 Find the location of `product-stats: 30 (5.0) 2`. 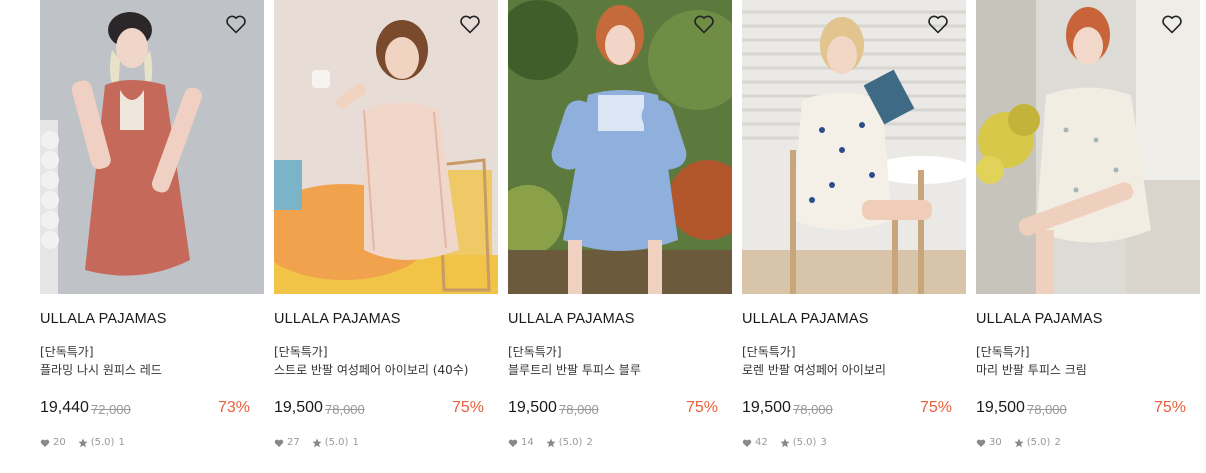

product-stats: 30 (5.0) 2 is located at coordinates (1018, 442).